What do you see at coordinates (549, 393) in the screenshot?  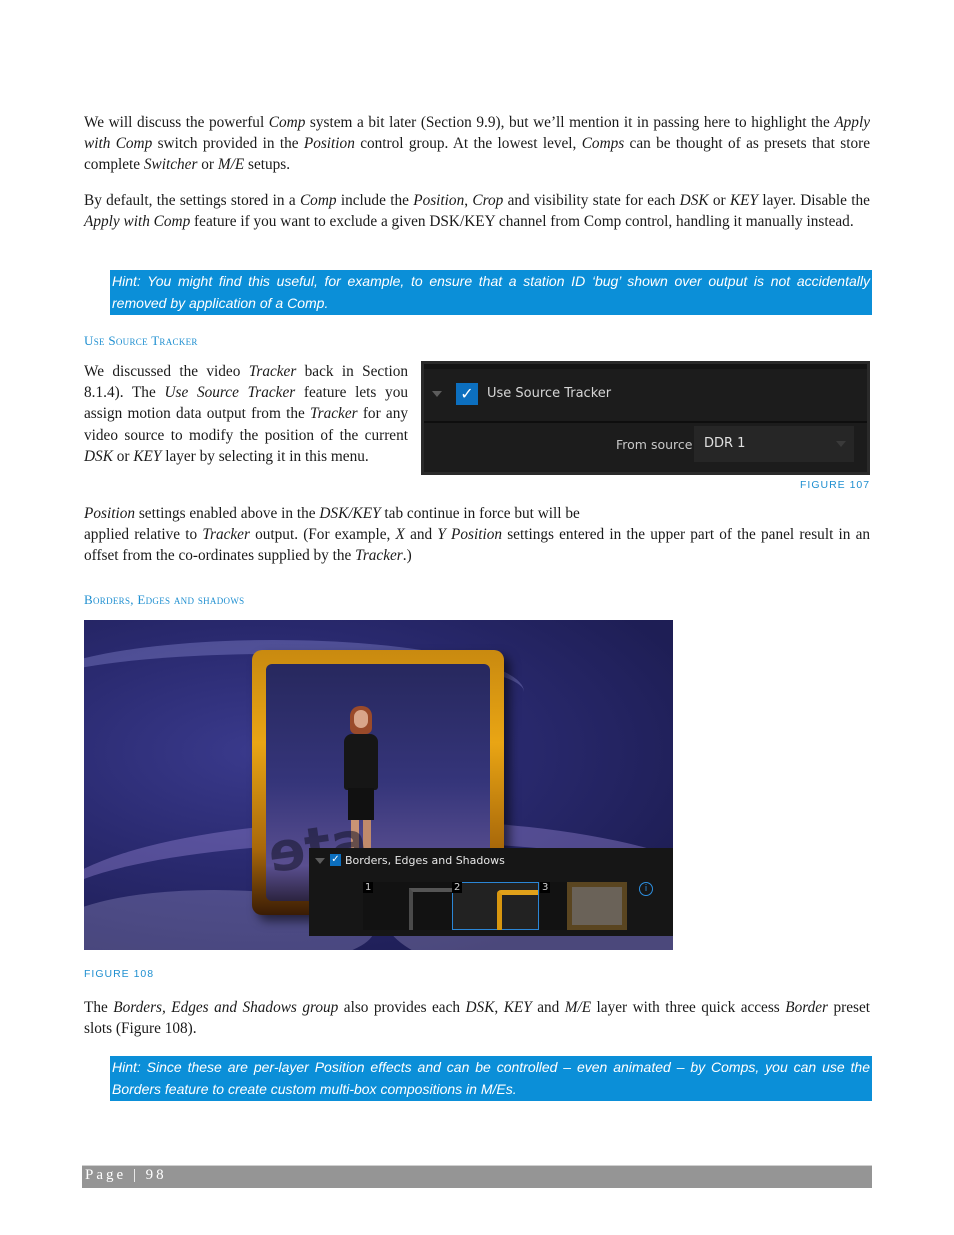 I see `use-source-tracker-label: Use Source Tracker` at bounding box center [549, 393].